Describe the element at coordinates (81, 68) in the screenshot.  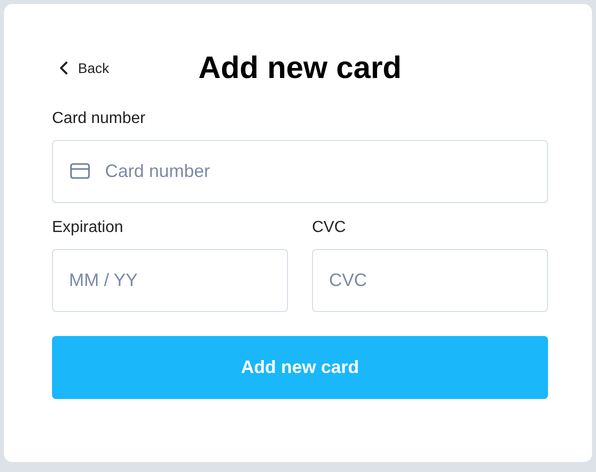
I see `back-button: Back` at that location.